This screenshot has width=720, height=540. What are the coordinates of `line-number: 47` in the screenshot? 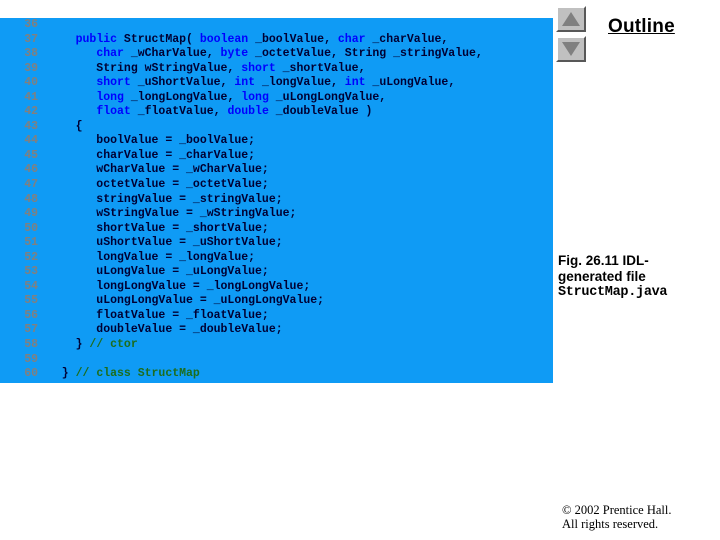 It's located at (31, 185).